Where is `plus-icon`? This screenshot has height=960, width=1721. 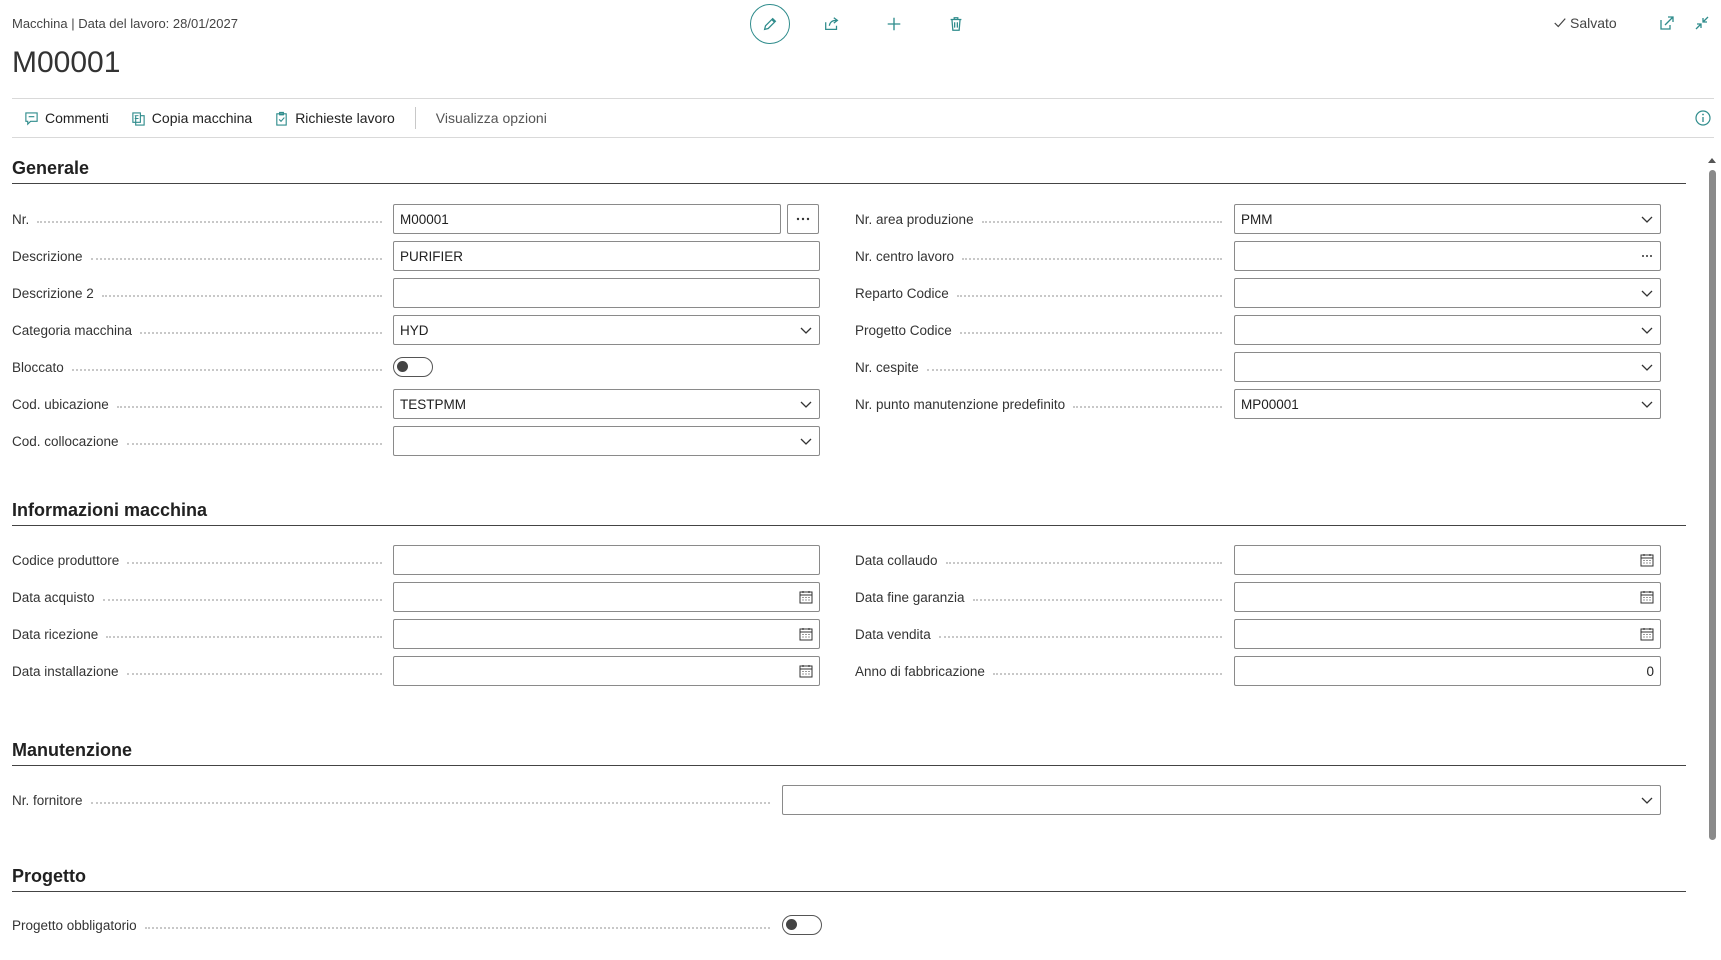
plus-icon is located at coordinates (894, 24).